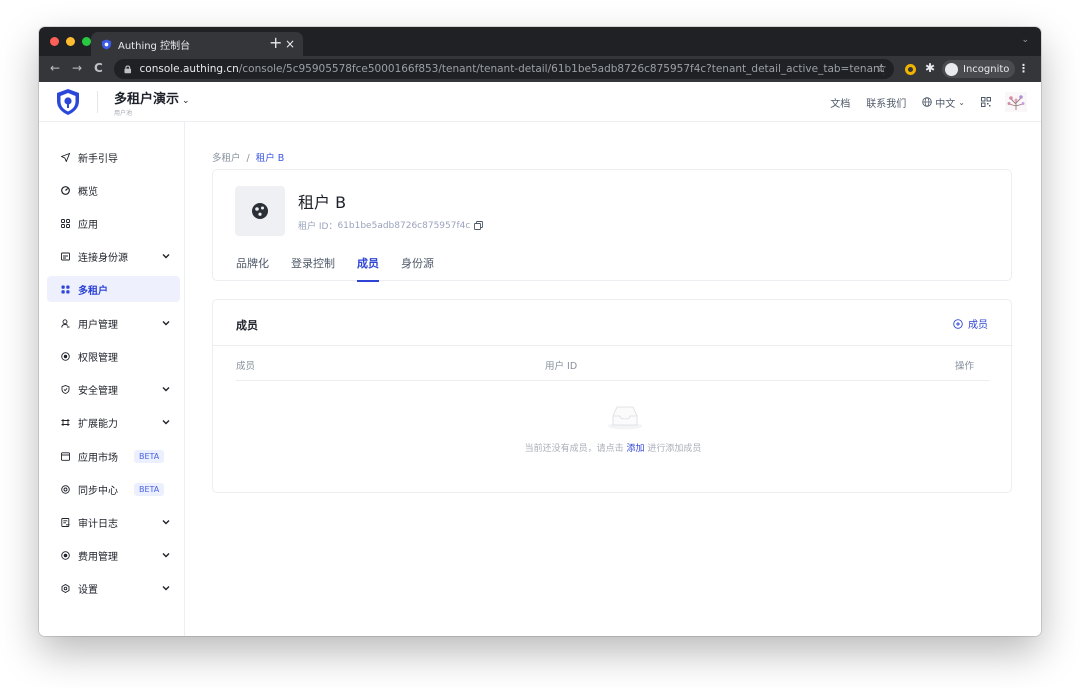 The width and height of the screenshot is (1080, 688). I want to click on incognito-badge: Incognito, so click(979, 69).